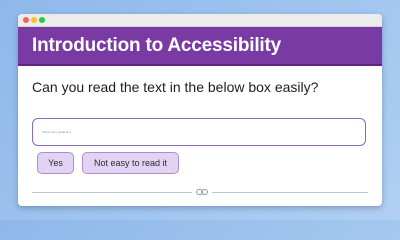 The height and width of the screenshot is (240, 400). I want to click on page-header: Introduction to Accessibility, so click(200, 46).